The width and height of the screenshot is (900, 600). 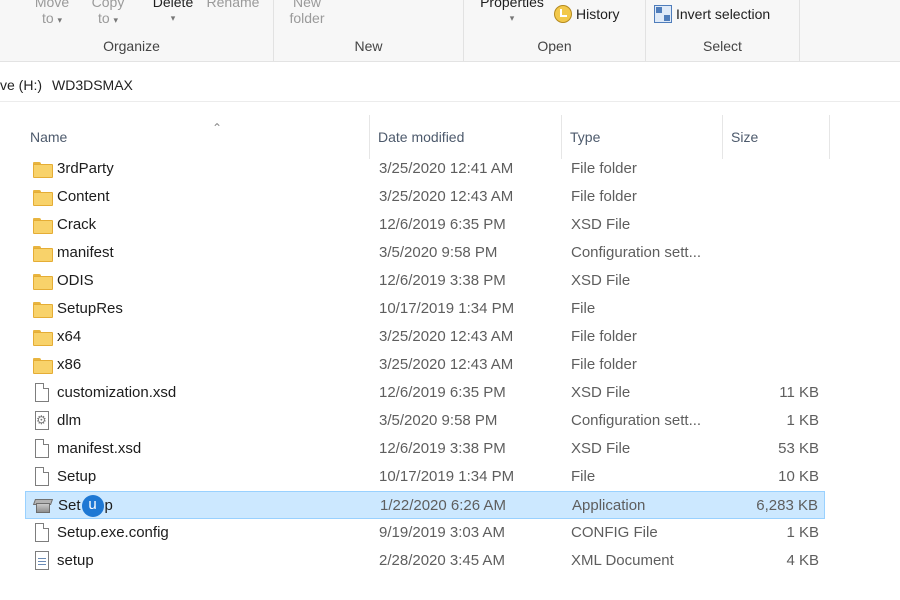 I want to click on file-row: SetupRes 10/17/2019 1:34 PM File, so click(x=425, y=309).